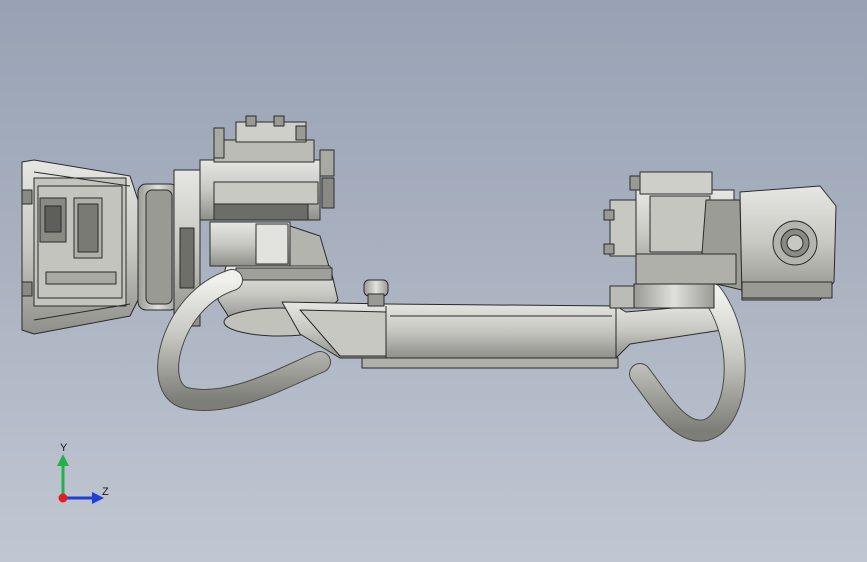 This screenshot has width=867, height=562. Describe the element at coordinates (64, 448) in the screenshot. I see `y-axis-label: Y` at that location.